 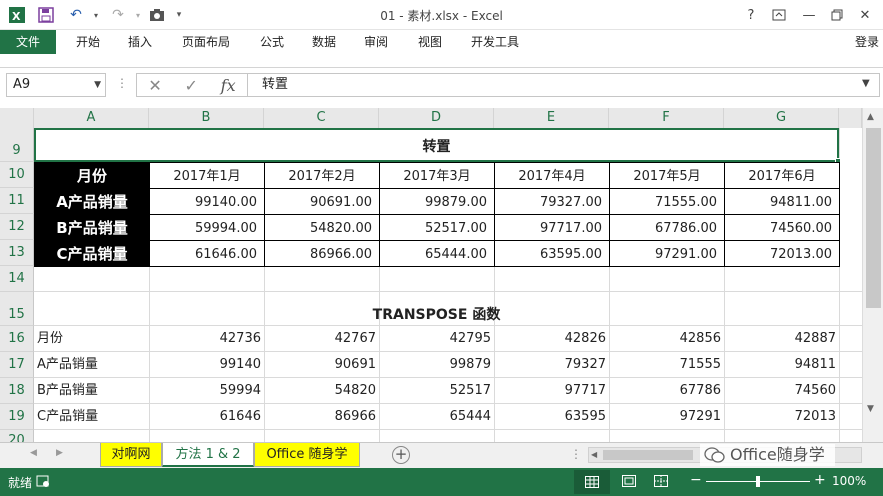 I want to click on table1-value-cell: 94811.00, so click(x=782, y=201).